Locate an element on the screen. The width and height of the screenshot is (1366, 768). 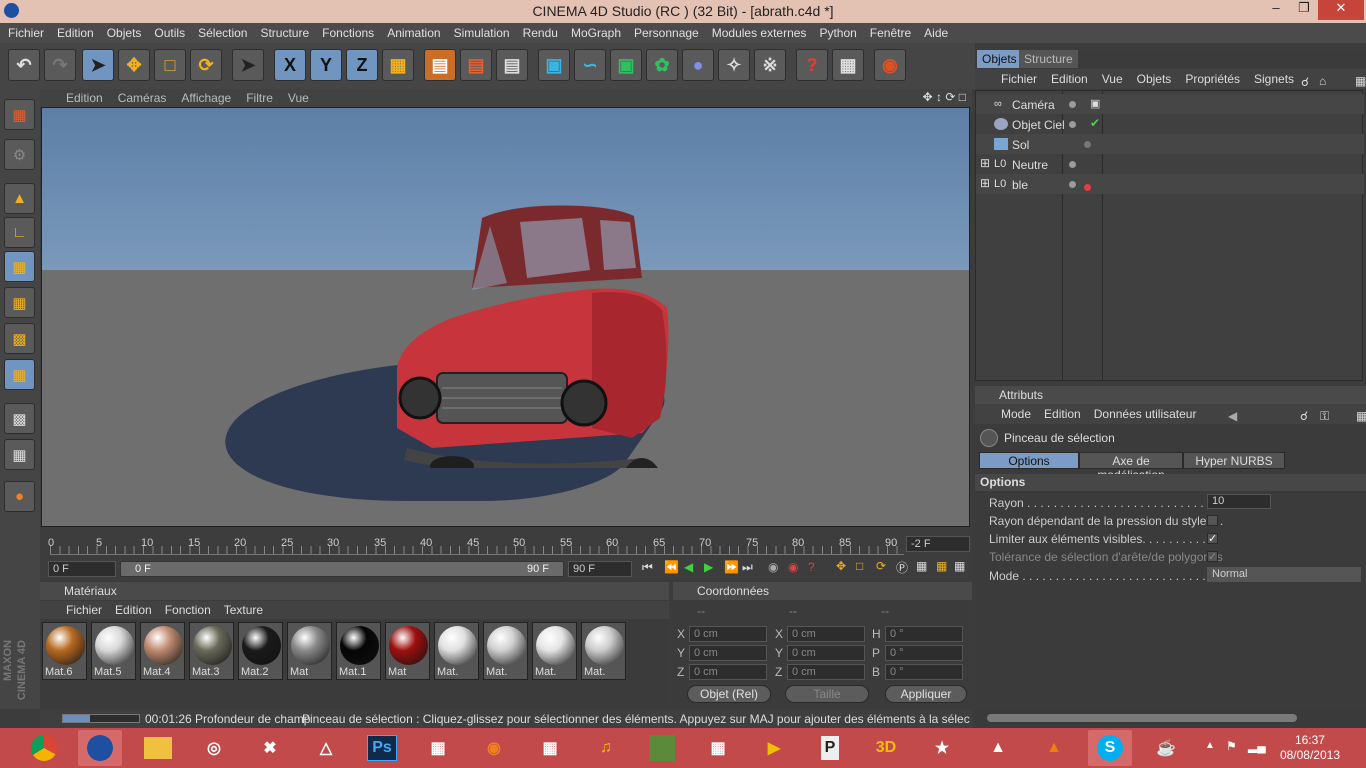
material-swatch: Mat.4 is located at coordinates (162, 651).